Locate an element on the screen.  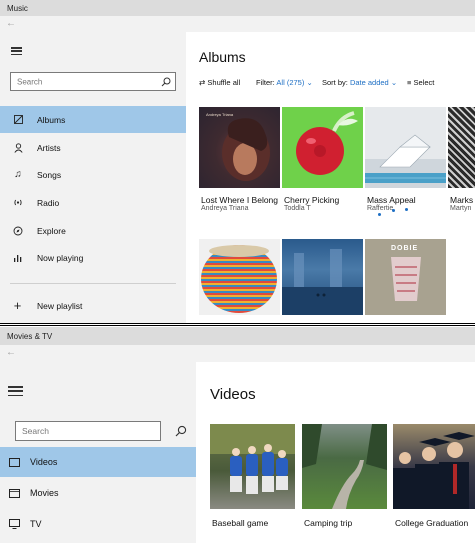
page-title: Albums is located at coordinates (222, 57).